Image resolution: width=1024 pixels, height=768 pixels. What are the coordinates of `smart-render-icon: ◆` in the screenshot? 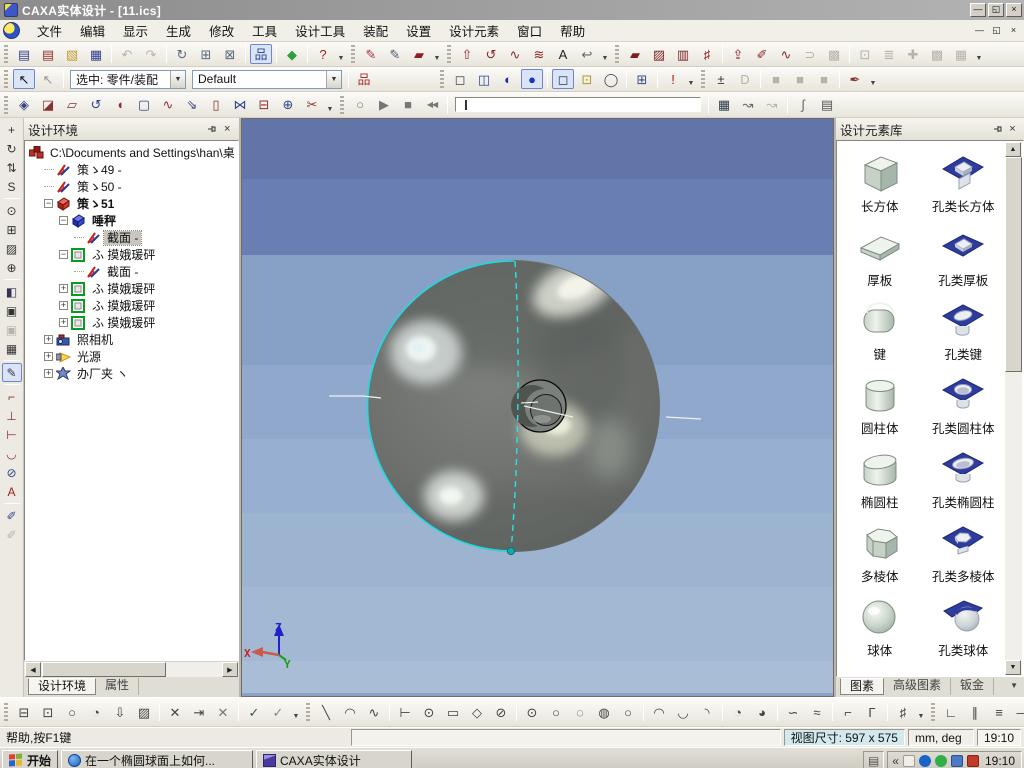 It's located at (292, 54).